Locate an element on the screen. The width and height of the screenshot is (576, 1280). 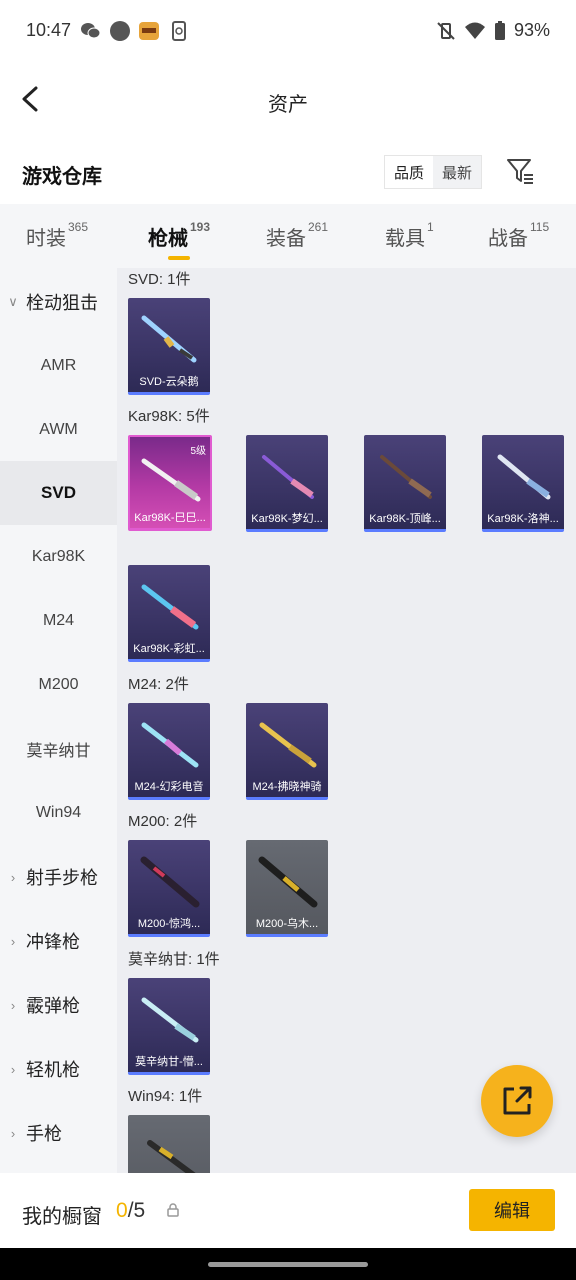
tab-count: 115 is located at coordinates (540, 227).